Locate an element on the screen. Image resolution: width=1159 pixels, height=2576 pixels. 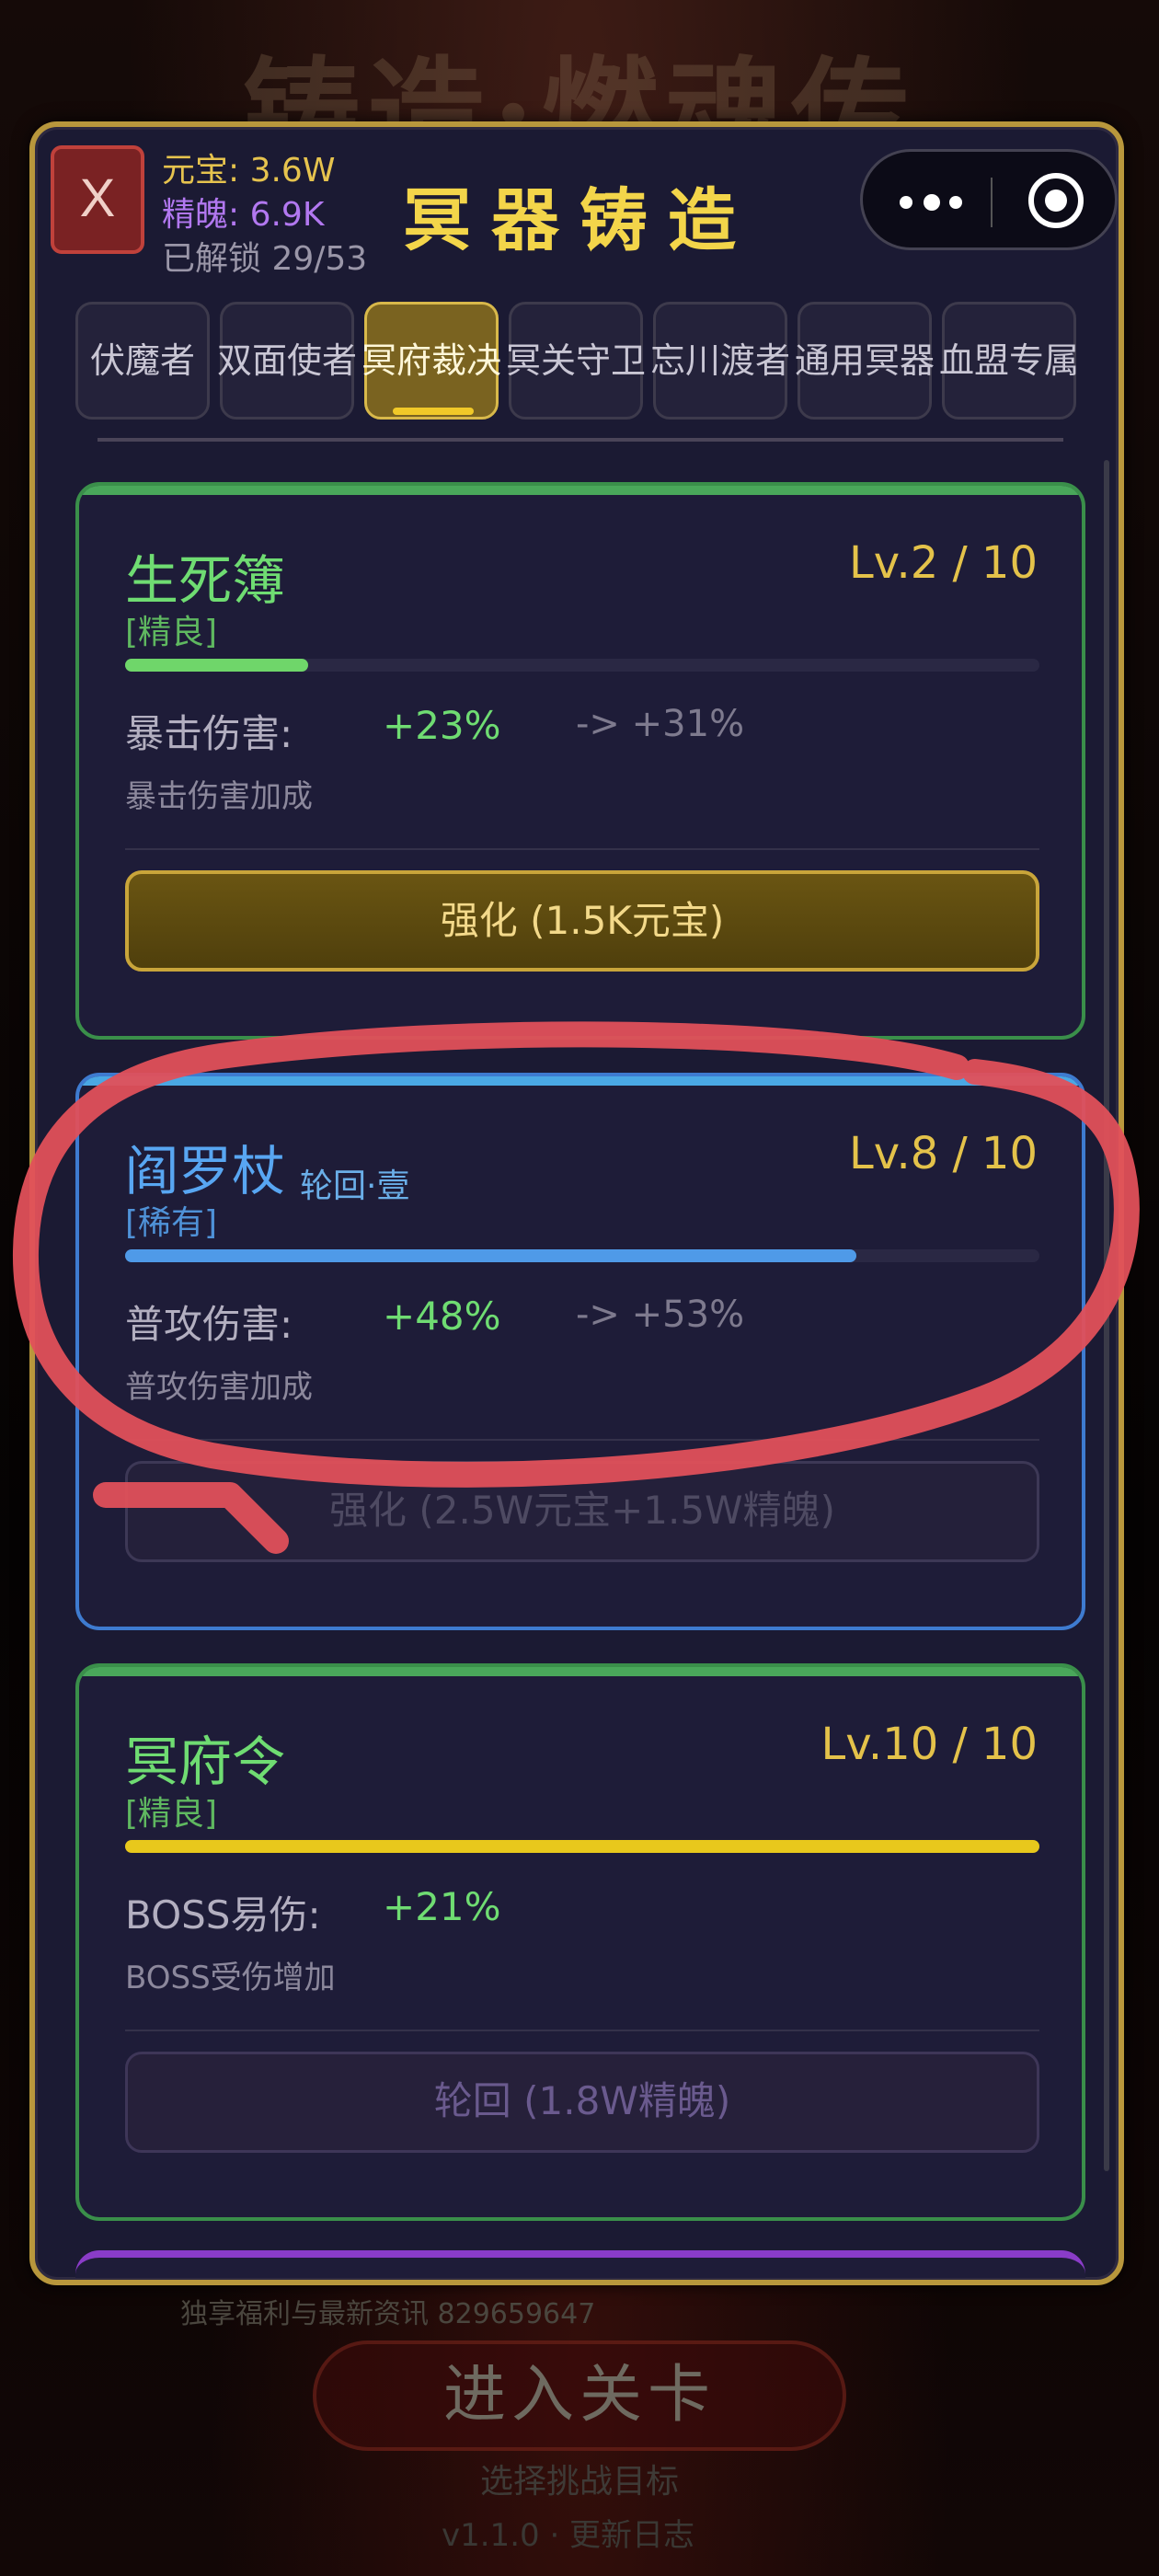
community-note: 独享福利与最新资讯 829659647 is located at coordinates (388, 2314).